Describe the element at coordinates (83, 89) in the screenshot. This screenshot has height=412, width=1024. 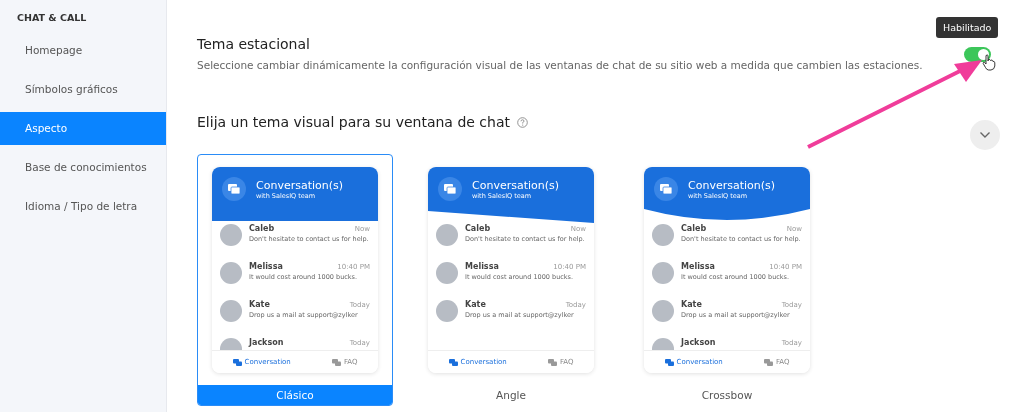
I see `sidebar-item: Símbolos gráficos` at that location.